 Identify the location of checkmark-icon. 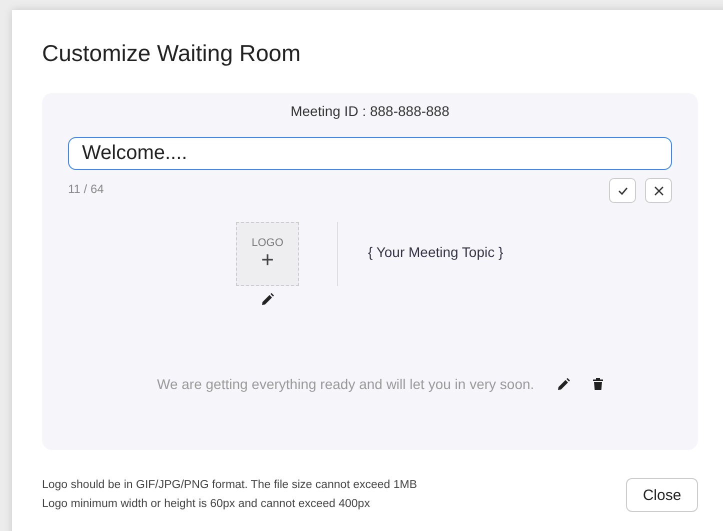
(623, 190).